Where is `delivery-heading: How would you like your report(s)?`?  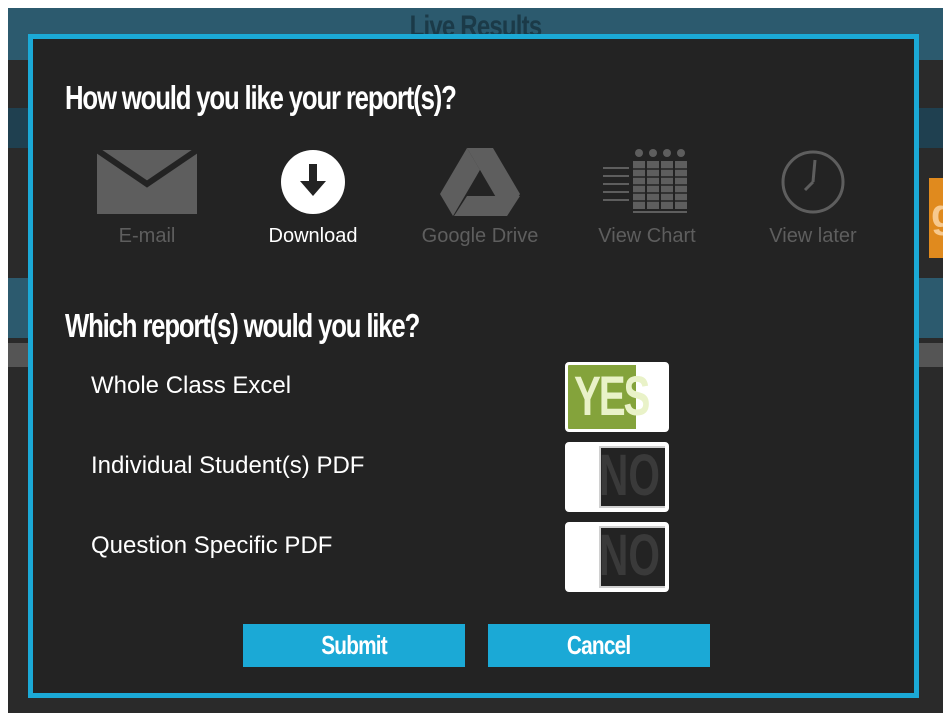
delivery-heading: How would you like your report(s)? is located at coordinates (261, 97).